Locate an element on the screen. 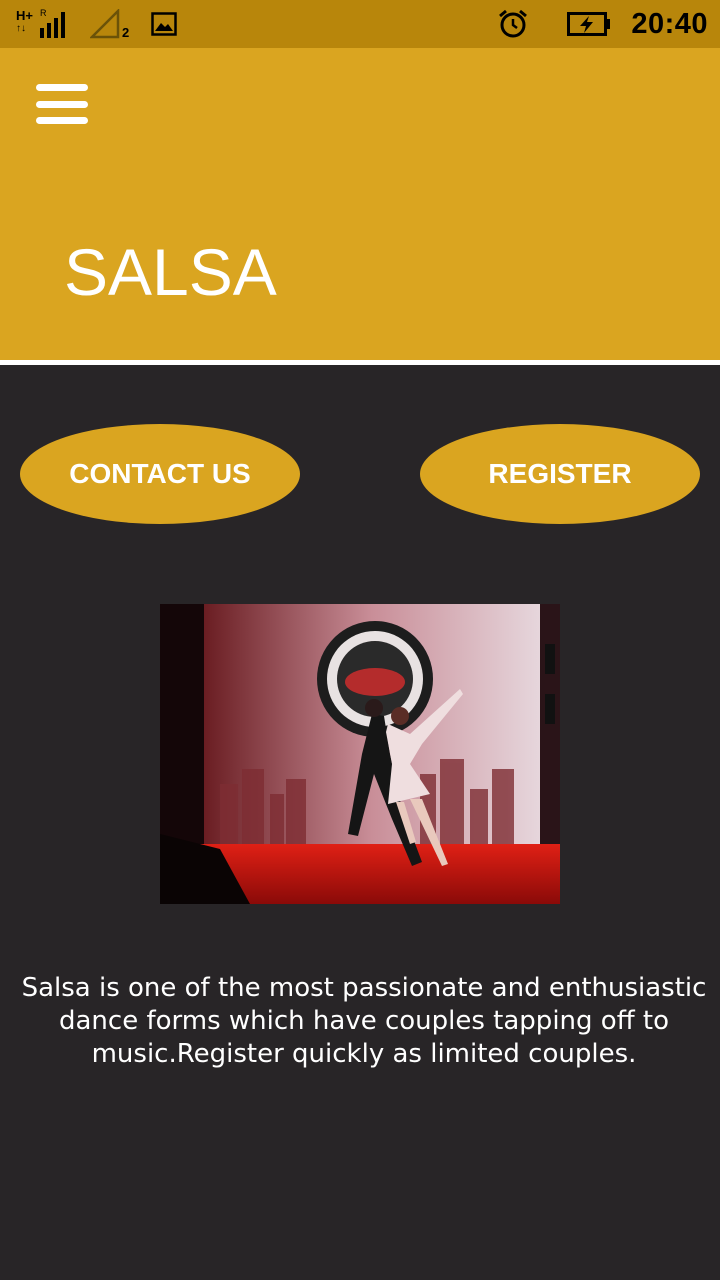  contact-us-button: CONTACT US is located at coordinates (160, 474).